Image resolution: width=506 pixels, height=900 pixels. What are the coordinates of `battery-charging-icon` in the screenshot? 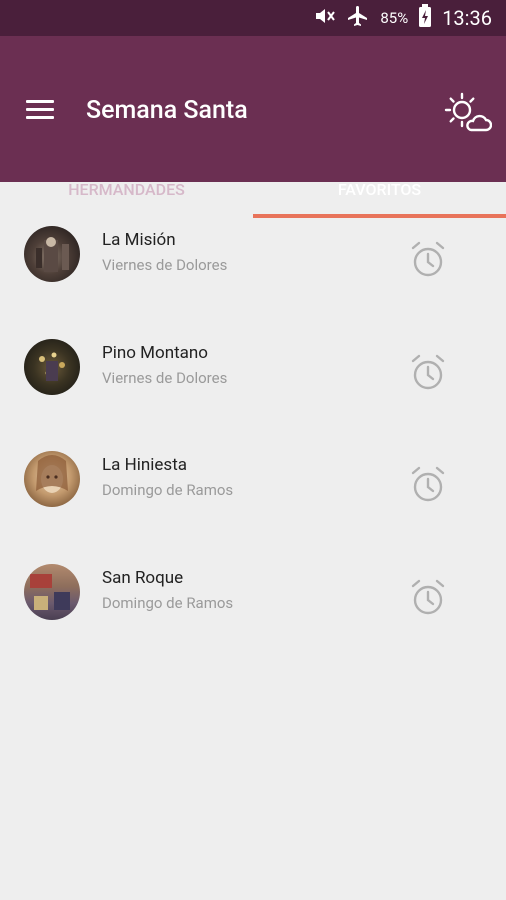 It's located at (425, 18).